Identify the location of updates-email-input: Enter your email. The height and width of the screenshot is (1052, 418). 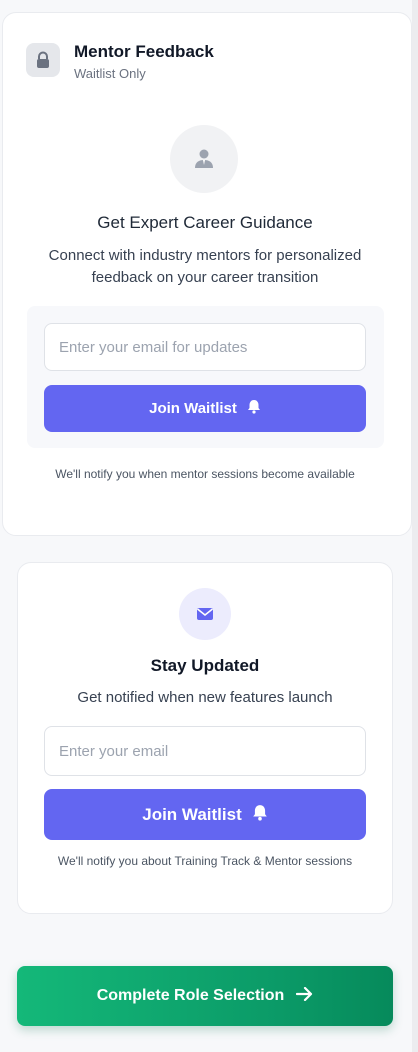
(205, 751).